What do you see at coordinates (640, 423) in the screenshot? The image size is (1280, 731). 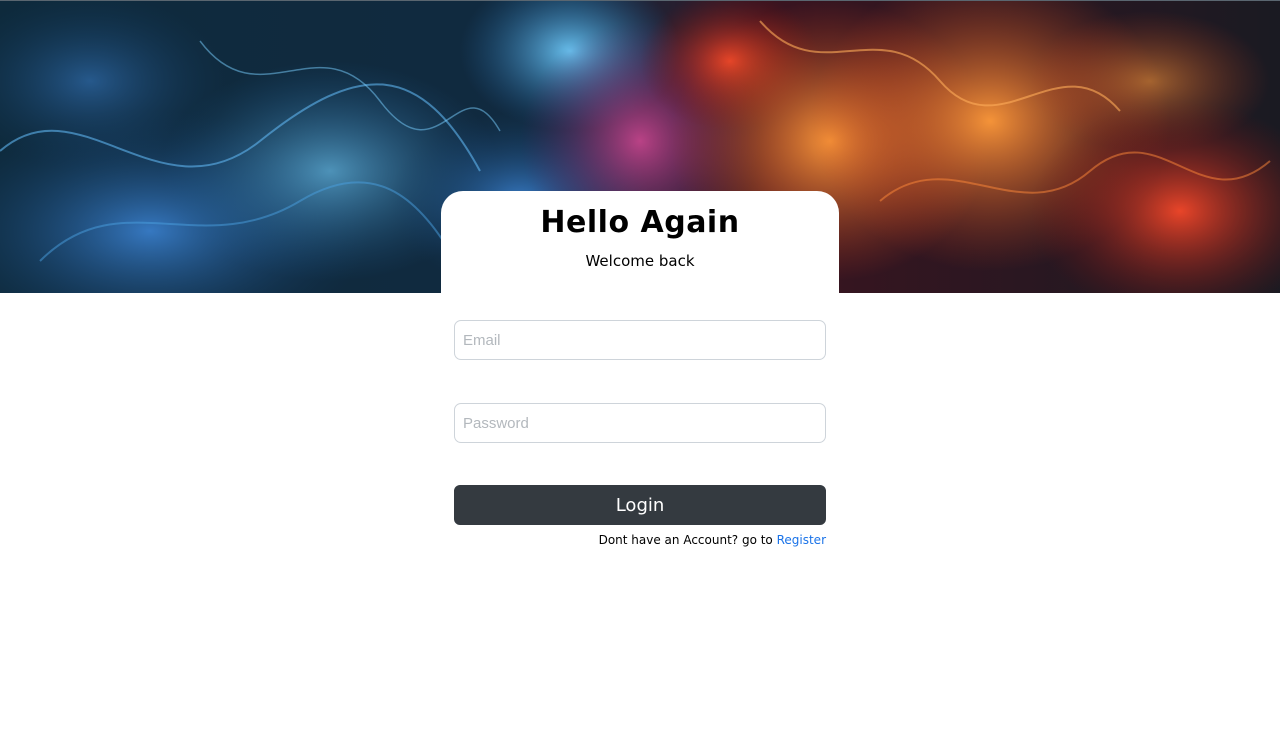 I see `password-input` at bounding box center [640, 423].